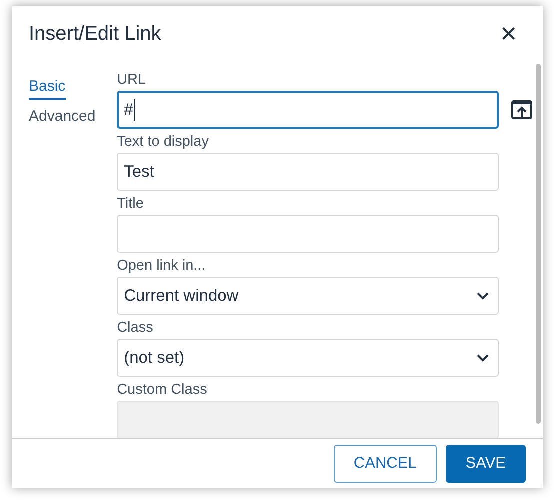 The width and height of the screenshot is (554, 500). I want to click on cancel-button: CANCEL, so click(385, 463).